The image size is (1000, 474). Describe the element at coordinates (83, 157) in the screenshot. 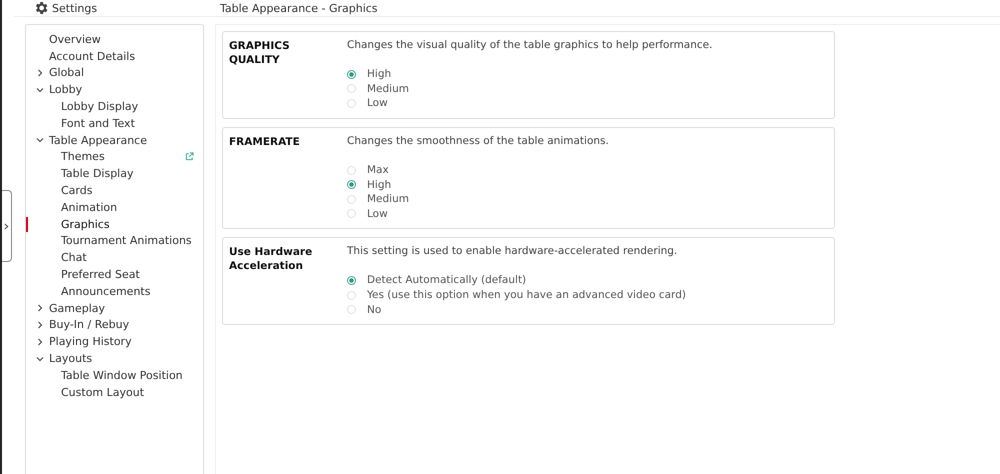

I see `sidebar-item: Themes` at that location.